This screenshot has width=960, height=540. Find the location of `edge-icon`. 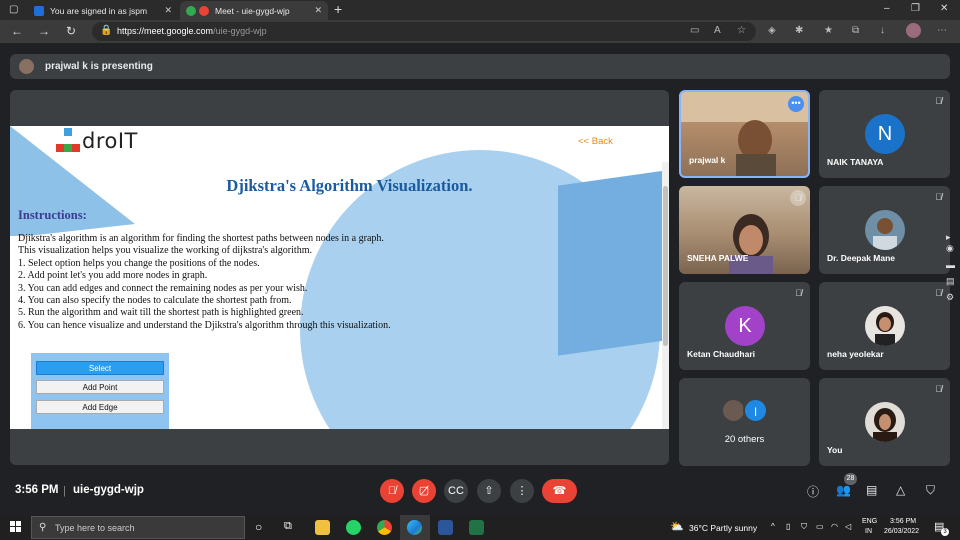

edge-icon is located at coordinates (414, 527).